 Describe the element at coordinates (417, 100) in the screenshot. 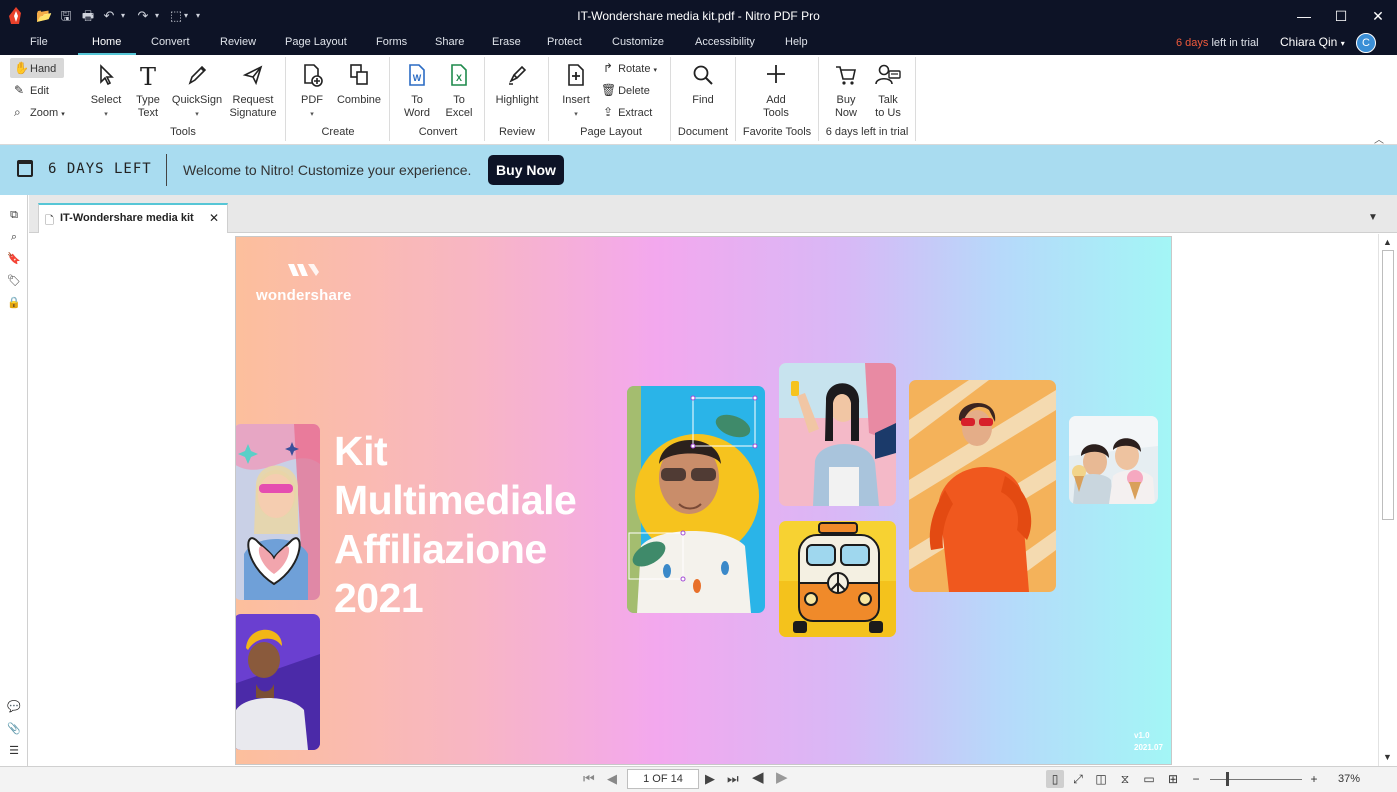

I see `to-word-label-1: To` at that location.